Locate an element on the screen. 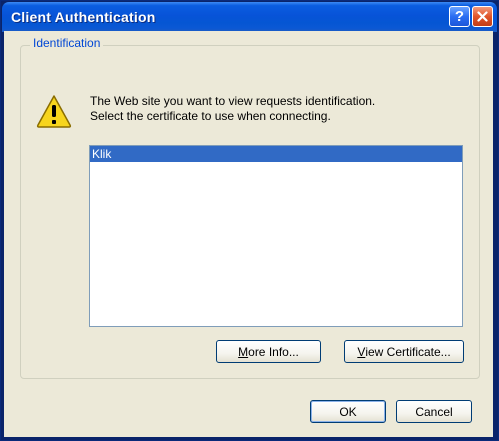 This screenshot has width=499, height=441. dialog-title: Client Authentication is located at coordinates (83, 17).